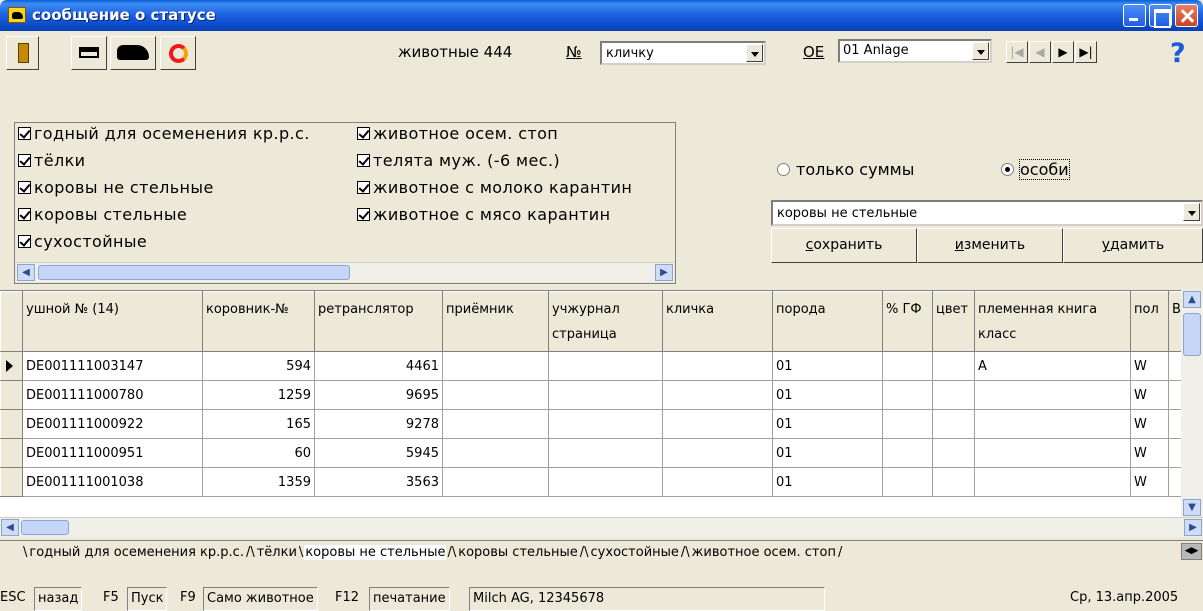 The image size is (1203, 611). Describe the element at coordinates (258, 321) in the screenshot. I see `column-header: коровник-№` at that location.